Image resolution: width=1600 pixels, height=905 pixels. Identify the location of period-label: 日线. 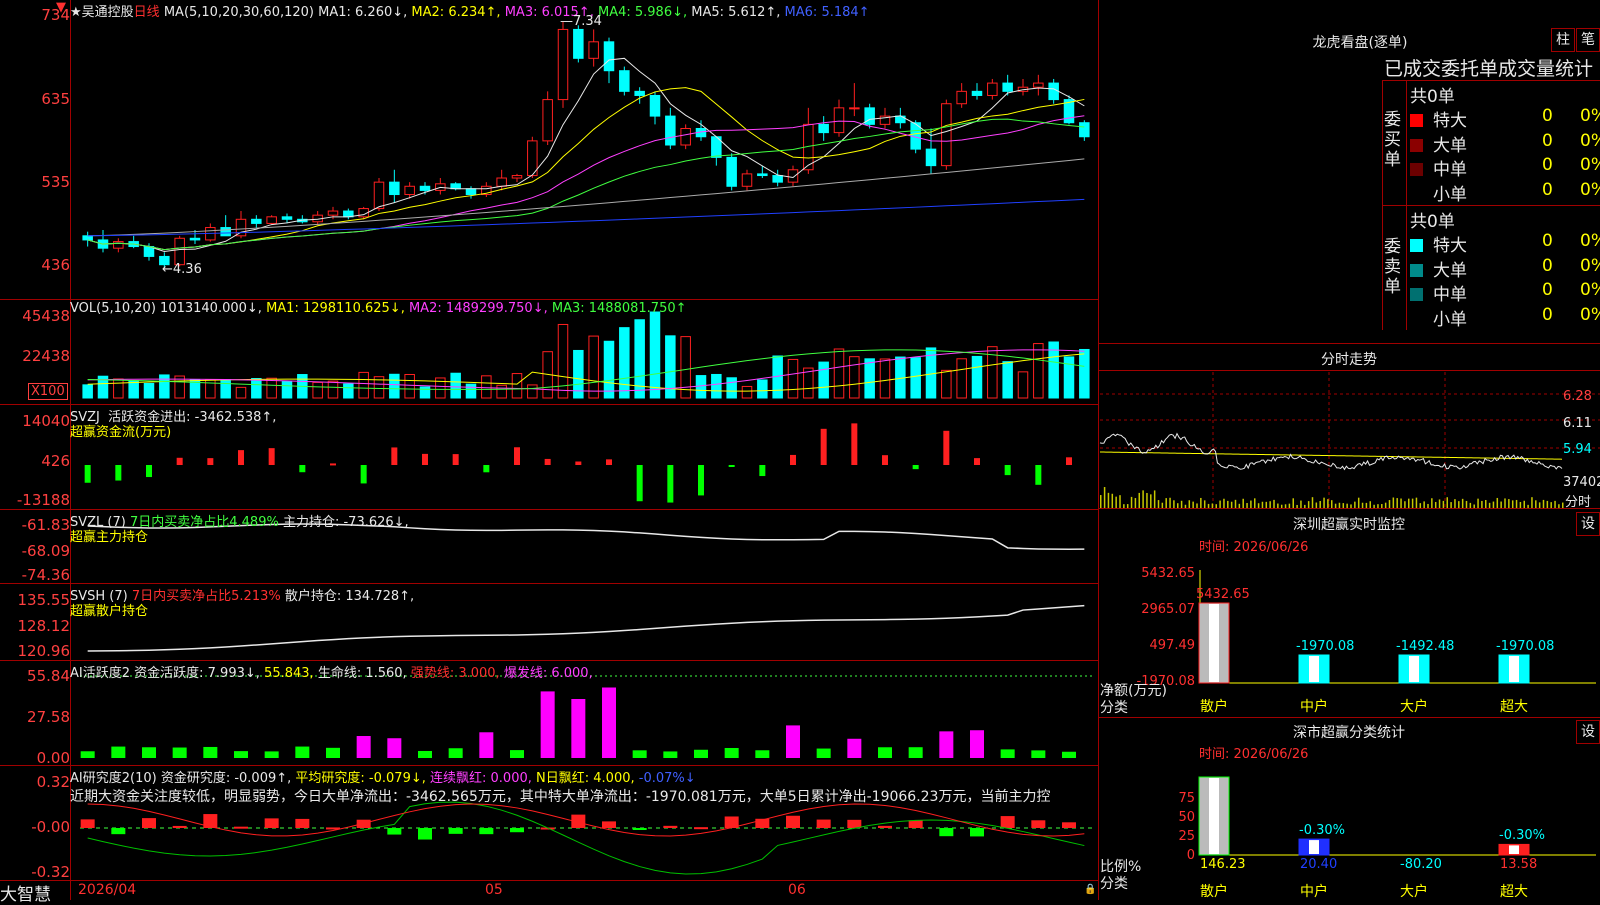
(147, 12).